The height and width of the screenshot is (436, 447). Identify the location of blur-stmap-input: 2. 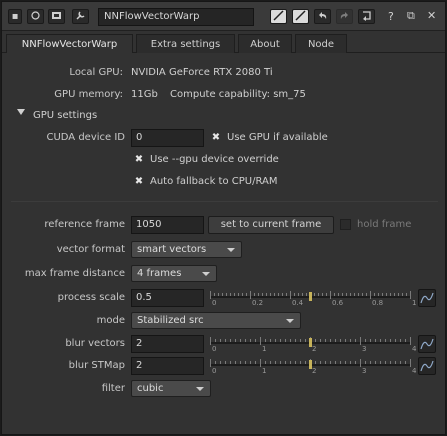
(167, 366).